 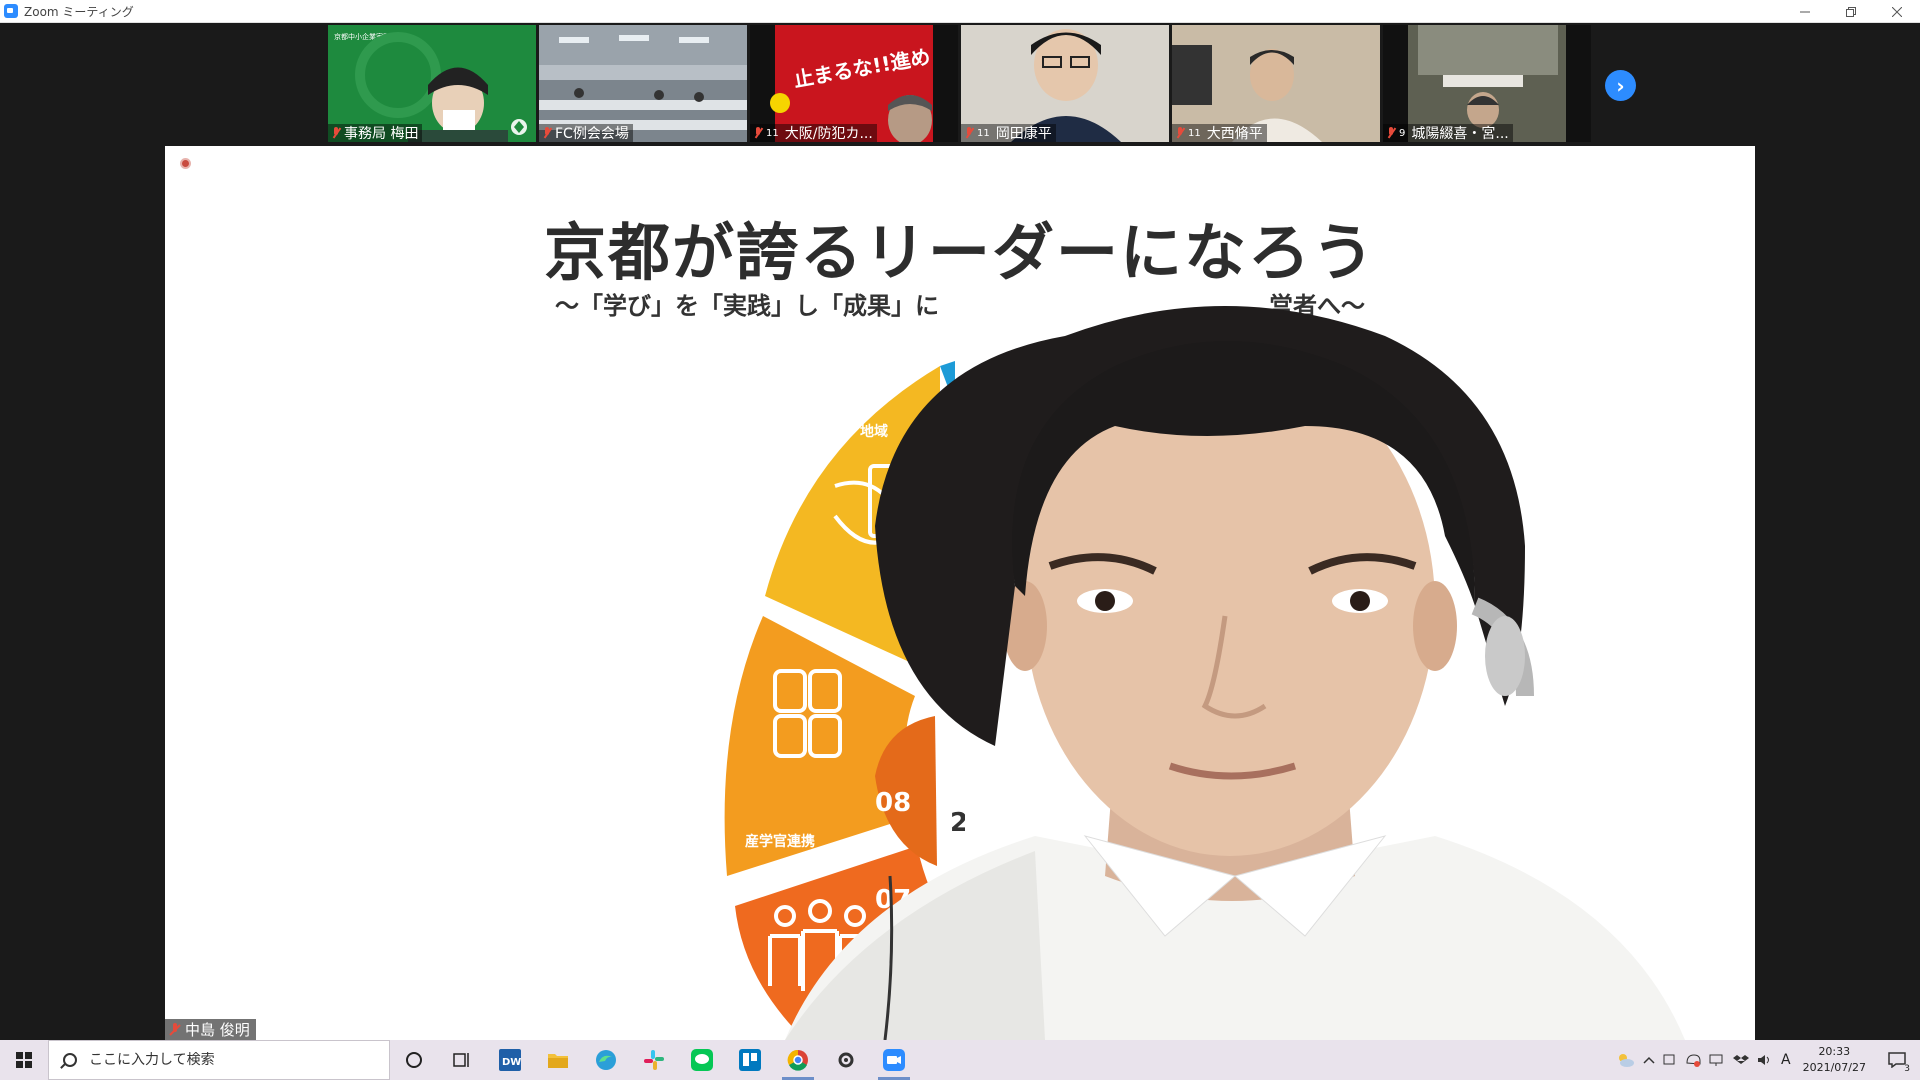 I want to click on task-view-icon, so click(x=461, y=1060).